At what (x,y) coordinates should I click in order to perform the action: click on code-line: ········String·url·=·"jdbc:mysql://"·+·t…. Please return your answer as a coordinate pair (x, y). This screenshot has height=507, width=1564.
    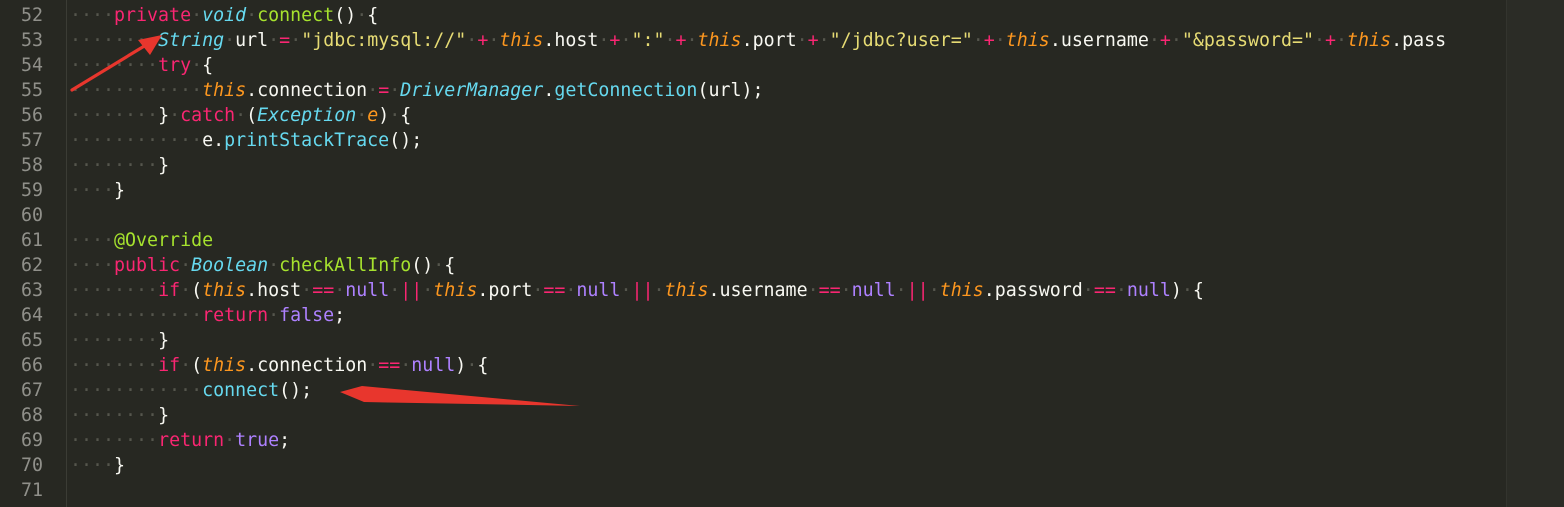
    Looking at the image, I should click on (758, 40).